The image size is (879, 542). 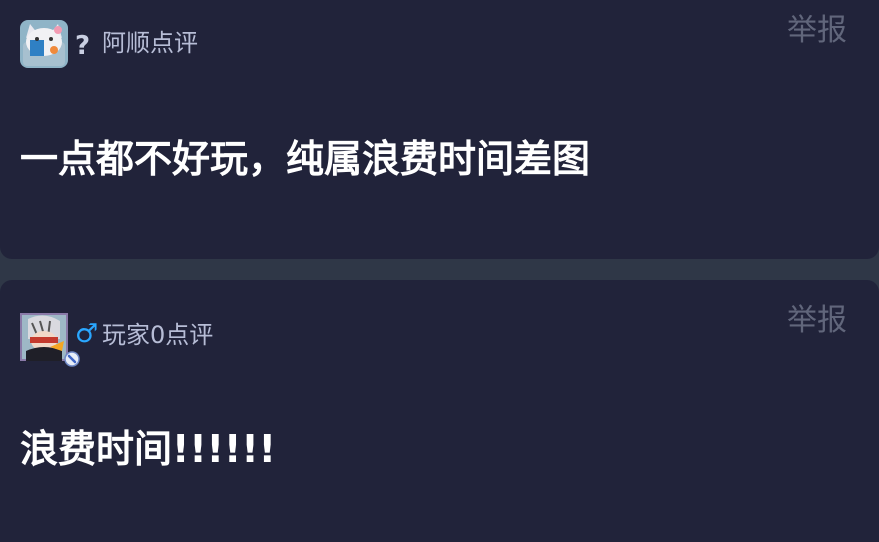 I want to click on anime-avatar-icon, so click(x=44, y=337).